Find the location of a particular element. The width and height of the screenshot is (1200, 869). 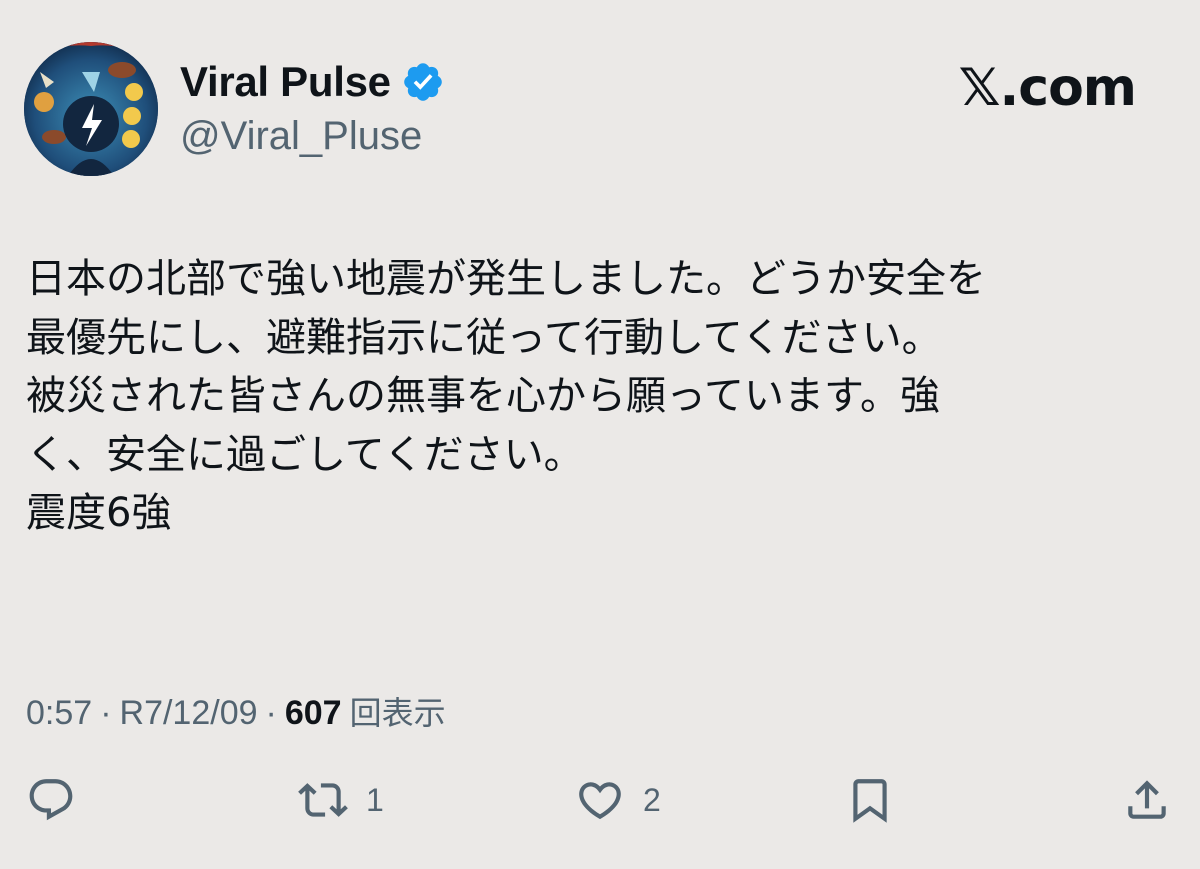

retweet-button: 1 is located at coordinates (341, 800).